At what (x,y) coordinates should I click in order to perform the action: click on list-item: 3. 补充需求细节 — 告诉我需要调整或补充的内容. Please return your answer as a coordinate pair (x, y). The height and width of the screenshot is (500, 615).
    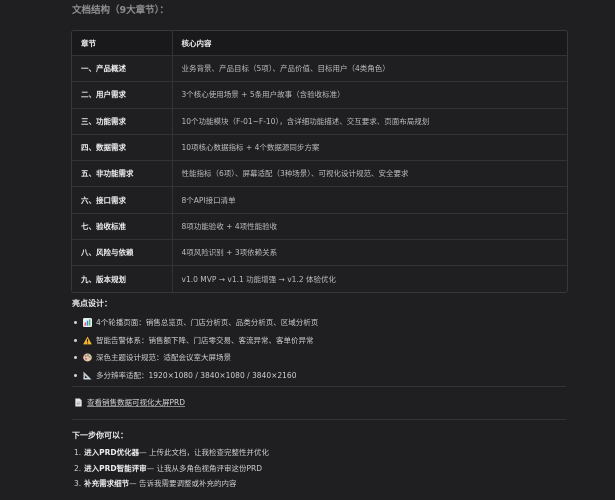
    Looking at the image, I should click on (171, 484).